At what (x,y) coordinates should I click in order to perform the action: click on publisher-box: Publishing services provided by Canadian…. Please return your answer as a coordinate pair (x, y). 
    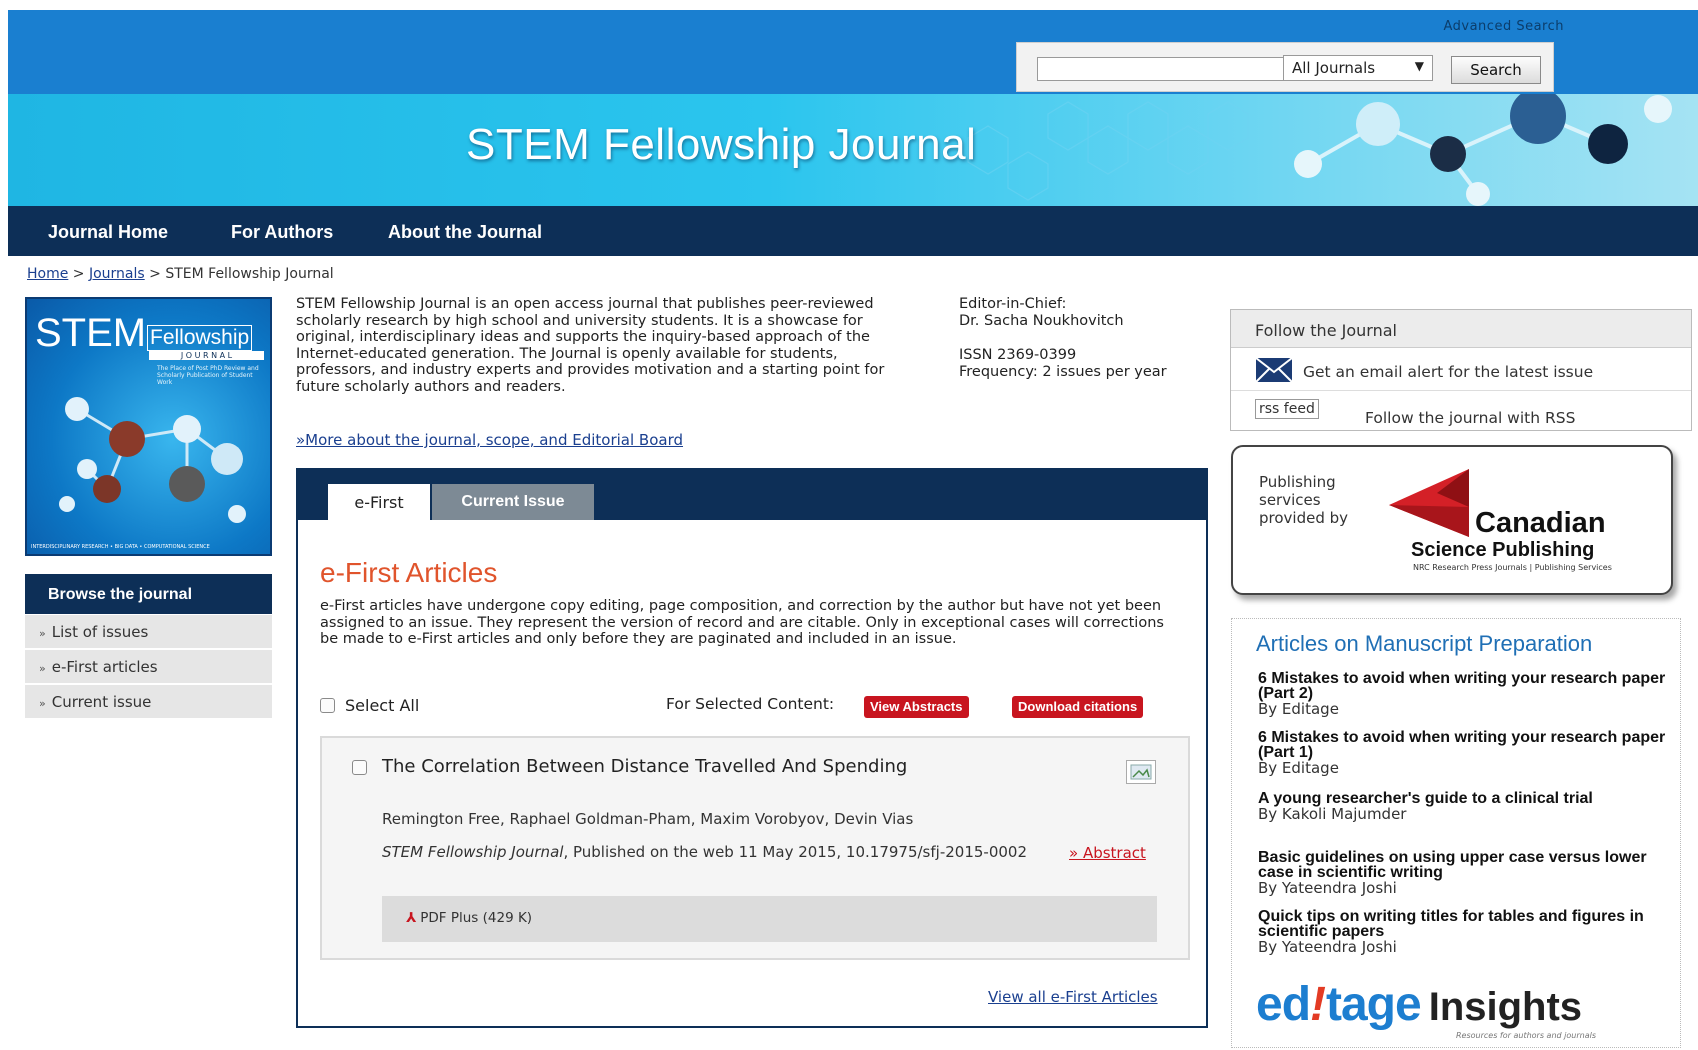
    Looking at the image, I should click on (1452, 520).